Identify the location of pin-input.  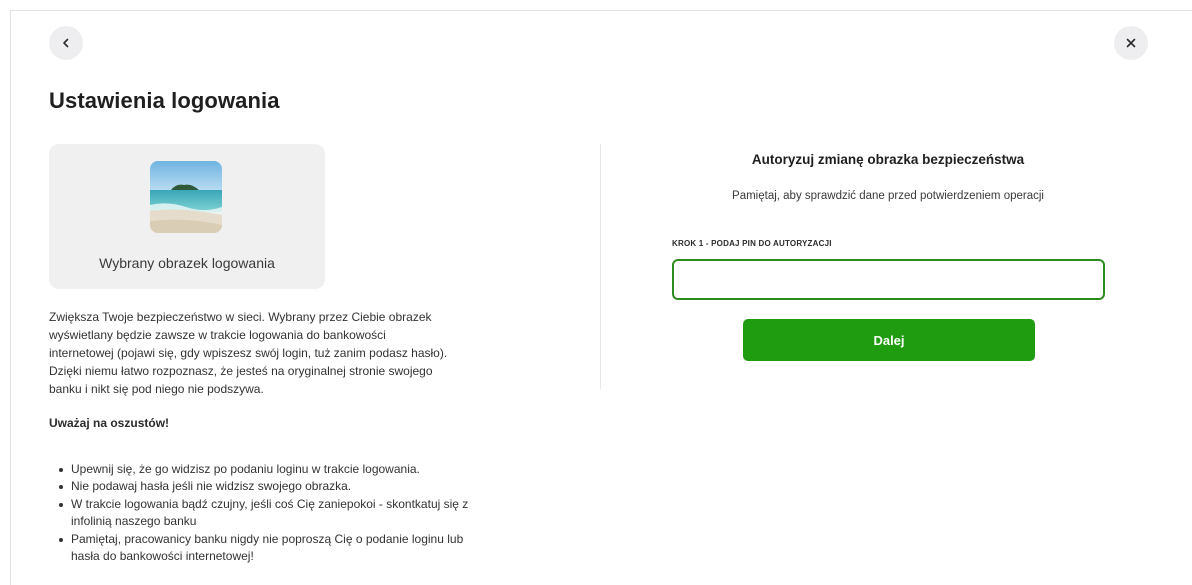
(888, 279).